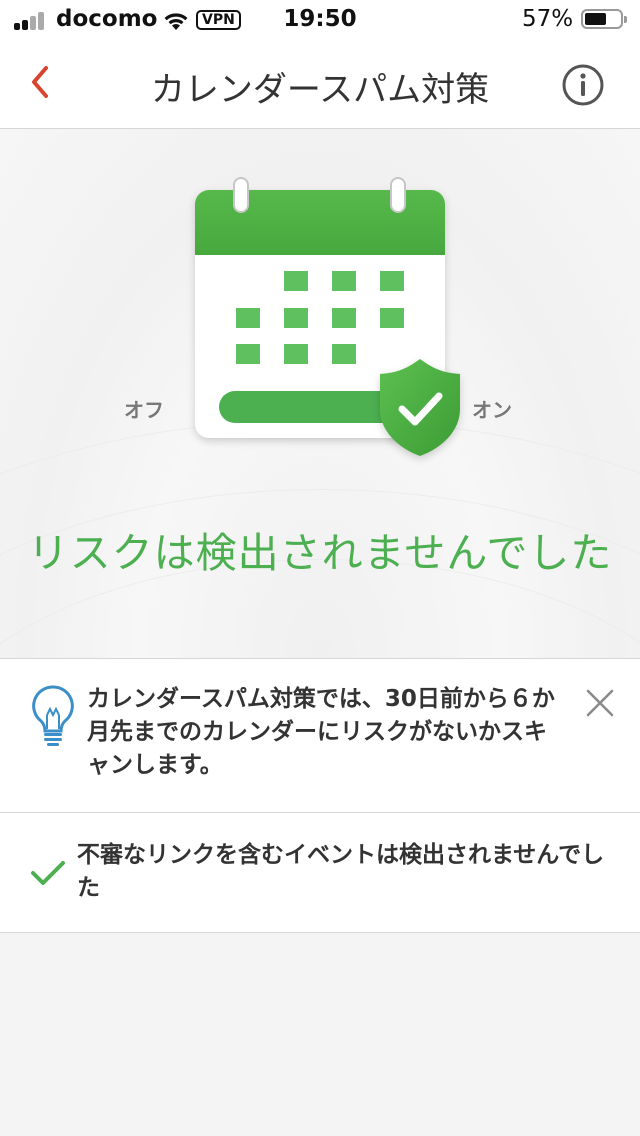 Image resolution: width=640 pixels, height=1136 pixels. I want to click on info-icon, so click(583, 85).